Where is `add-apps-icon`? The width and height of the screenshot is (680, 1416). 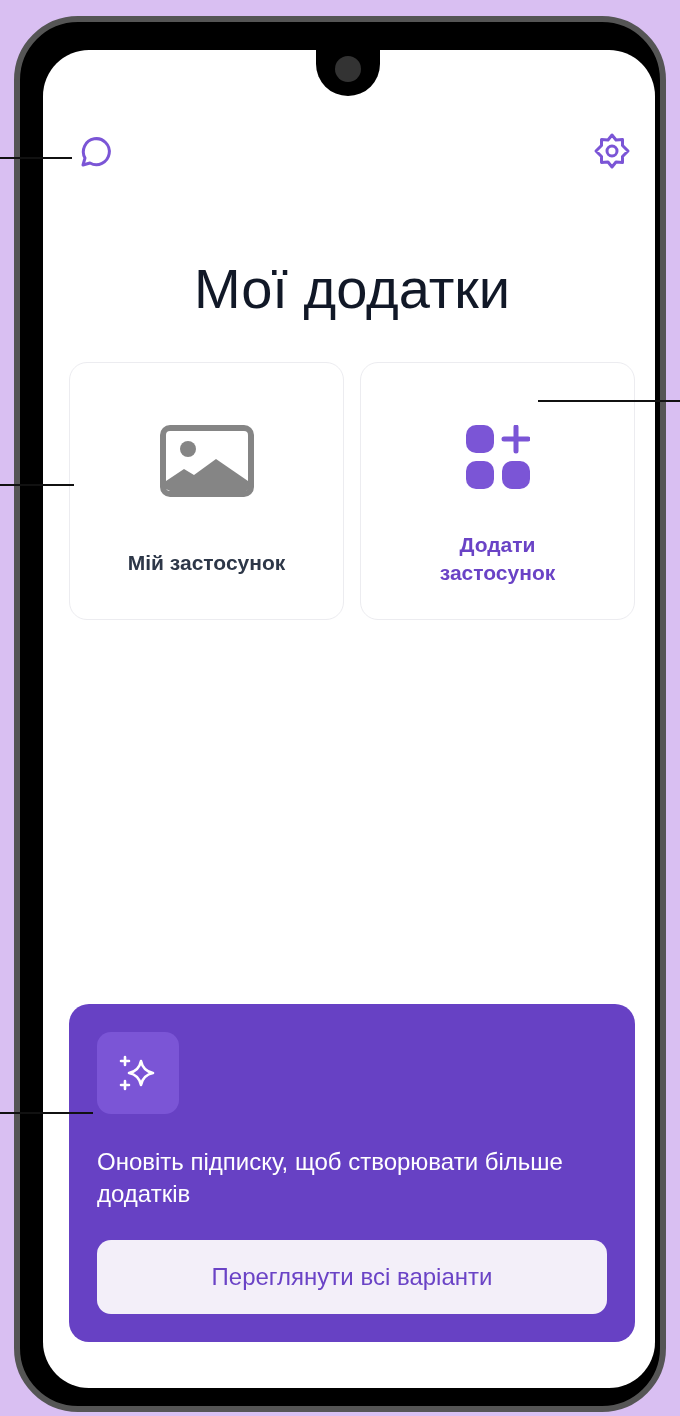
add-apps-icon is located at coordinates (497, 457).